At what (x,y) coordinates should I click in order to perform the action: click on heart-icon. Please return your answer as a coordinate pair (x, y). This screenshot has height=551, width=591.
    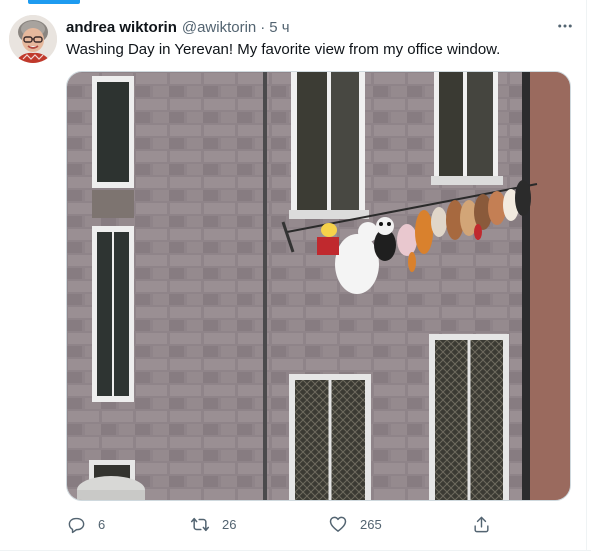
    Looking at the image, I should click on (338, 524).